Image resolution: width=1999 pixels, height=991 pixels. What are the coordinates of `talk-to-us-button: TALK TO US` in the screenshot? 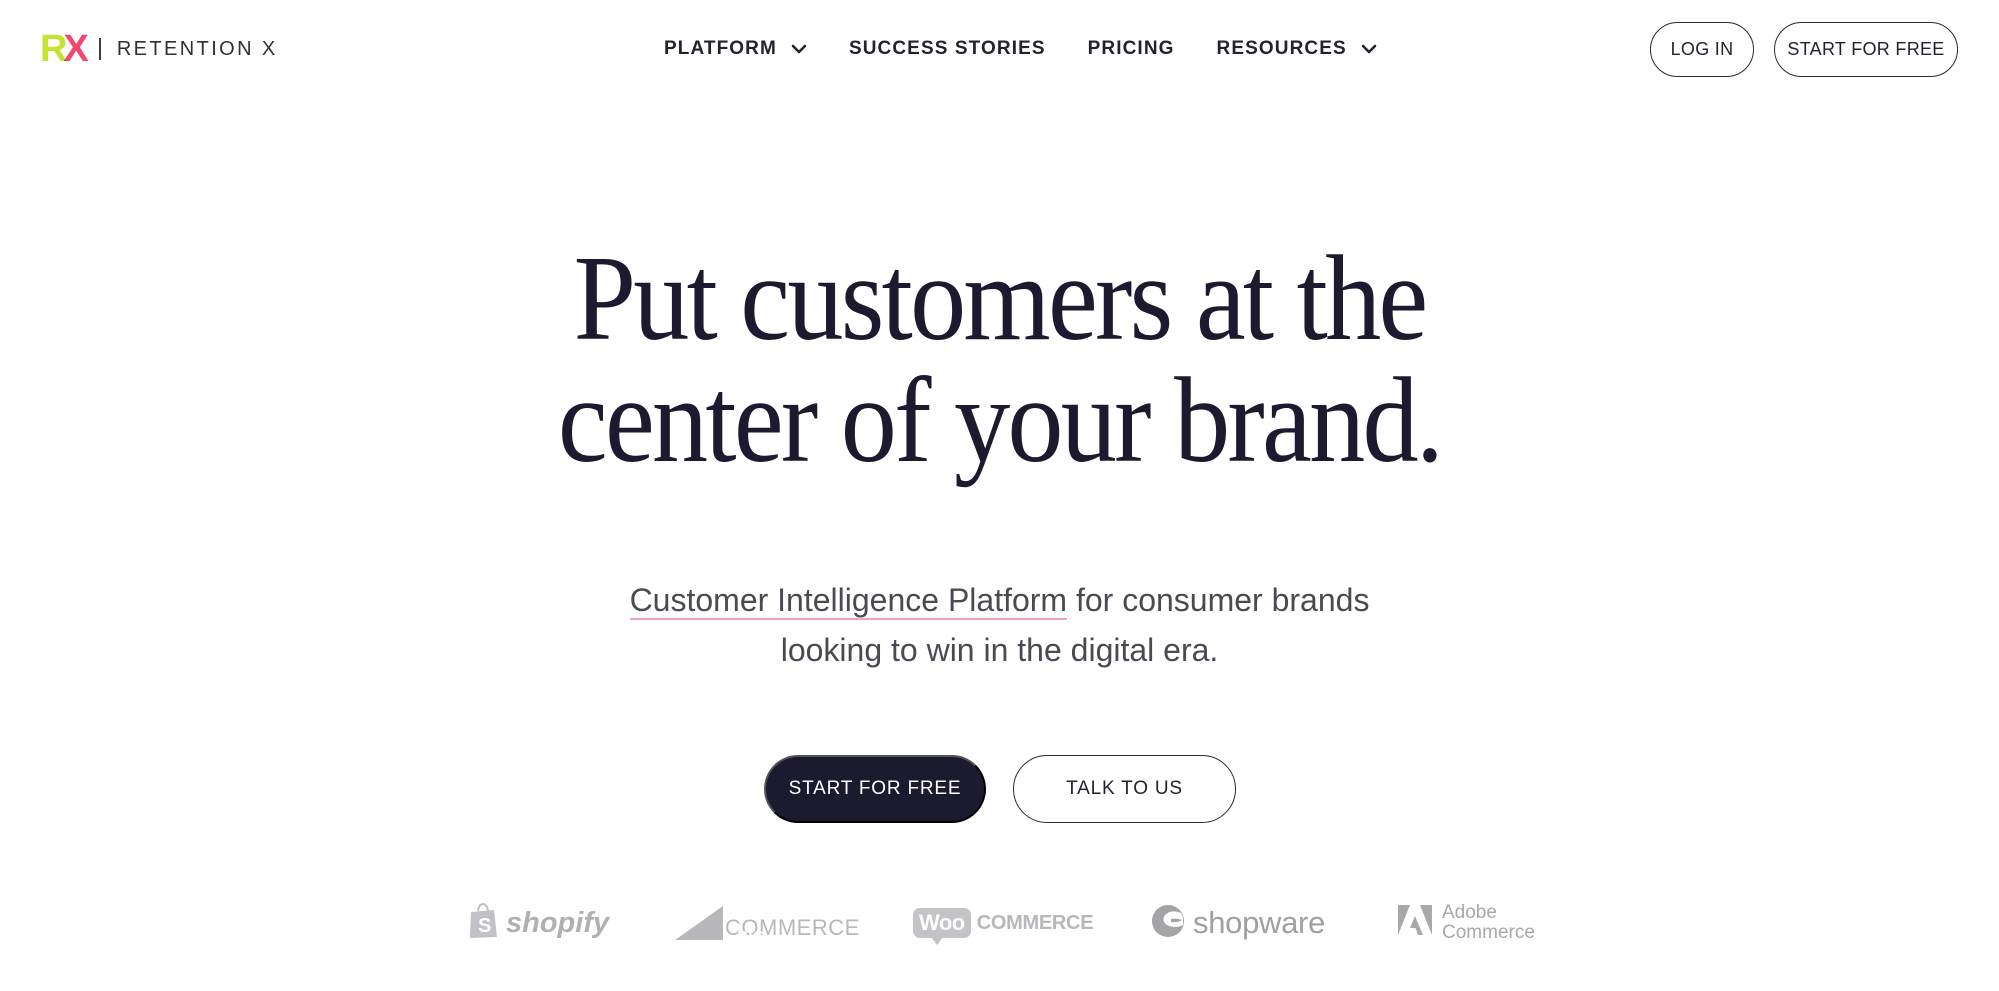 It's located at (1124, 789).